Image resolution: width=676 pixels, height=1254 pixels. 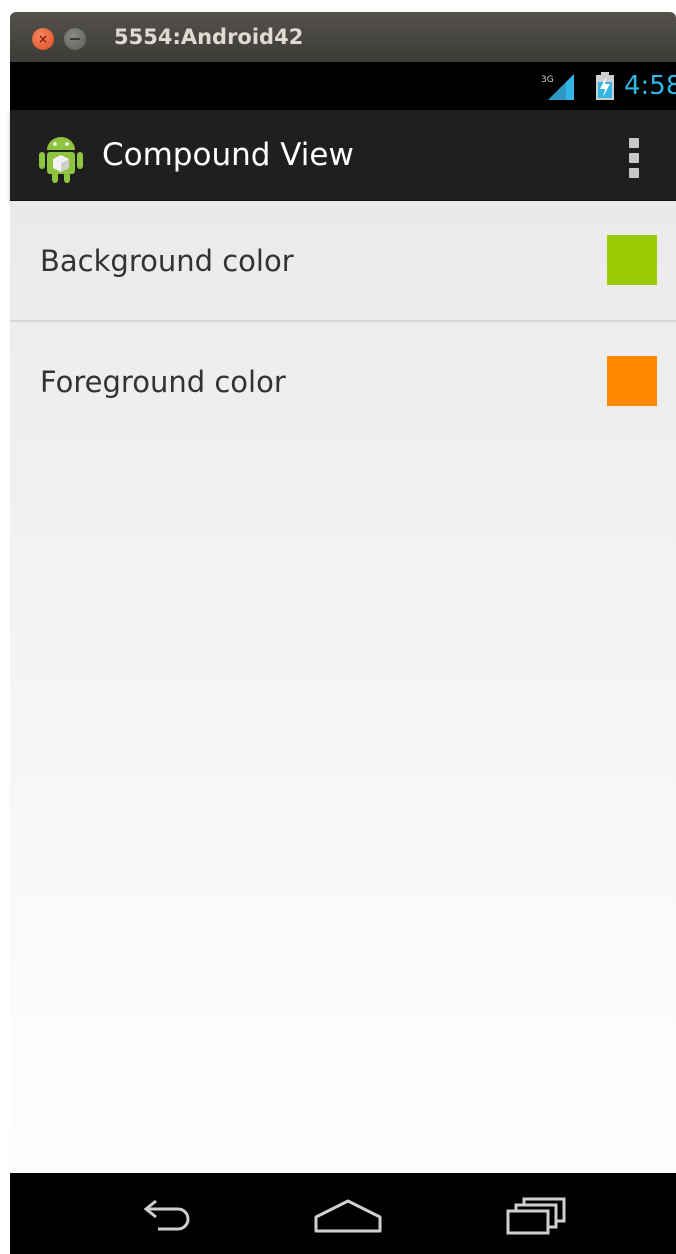 What do you see at coordinates (348, 1215) in the screenshot?
I see `home-icon` at bounding box center [348, 1215].